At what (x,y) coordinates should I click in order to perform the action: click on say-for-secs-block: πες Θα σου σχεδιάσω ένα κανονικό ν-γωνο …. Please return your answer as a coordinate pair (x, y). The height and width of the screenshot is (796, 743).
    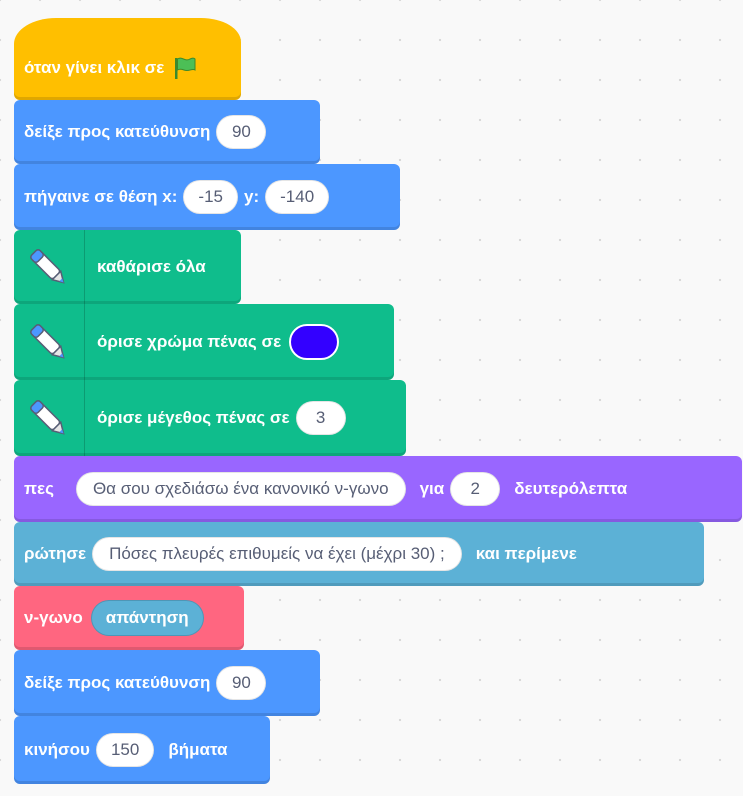
    Looking at the image, I should click on (378, 489).